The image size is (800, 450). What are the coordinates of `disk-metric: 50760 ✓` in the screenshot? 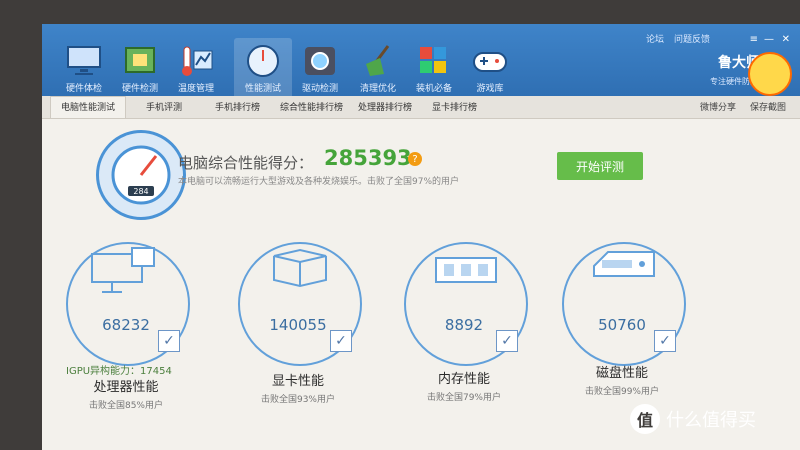 It's located at (624, 304).